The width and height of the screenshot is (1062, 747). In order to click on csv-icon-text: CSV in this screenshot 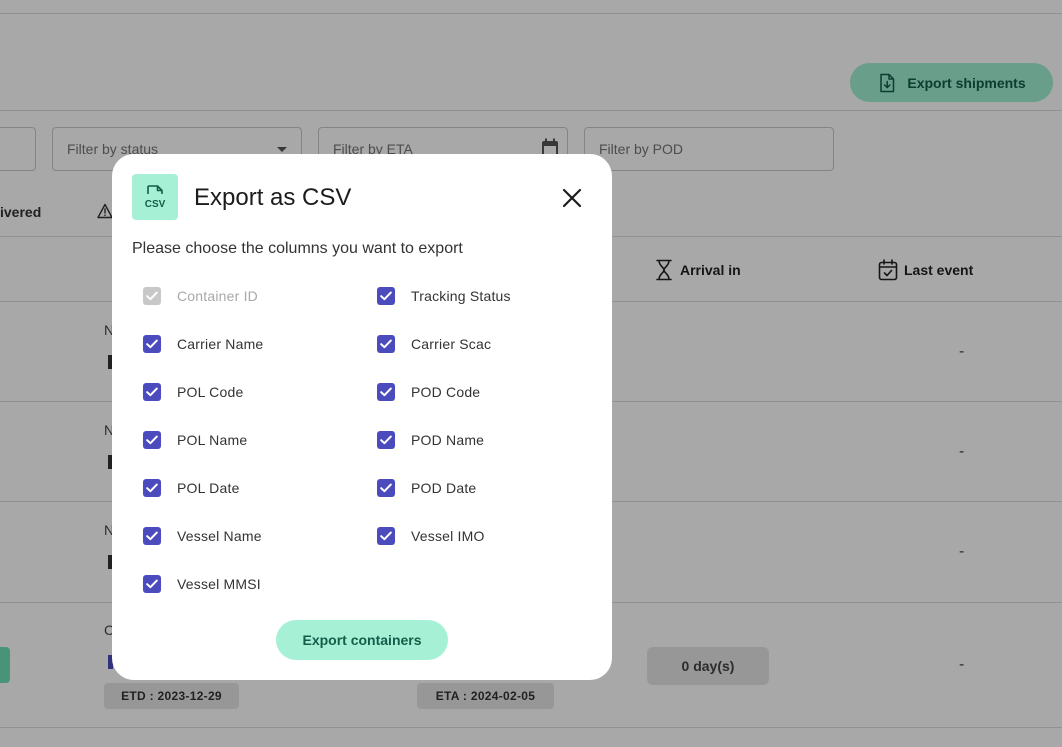, I will do `click(155, 204)`.